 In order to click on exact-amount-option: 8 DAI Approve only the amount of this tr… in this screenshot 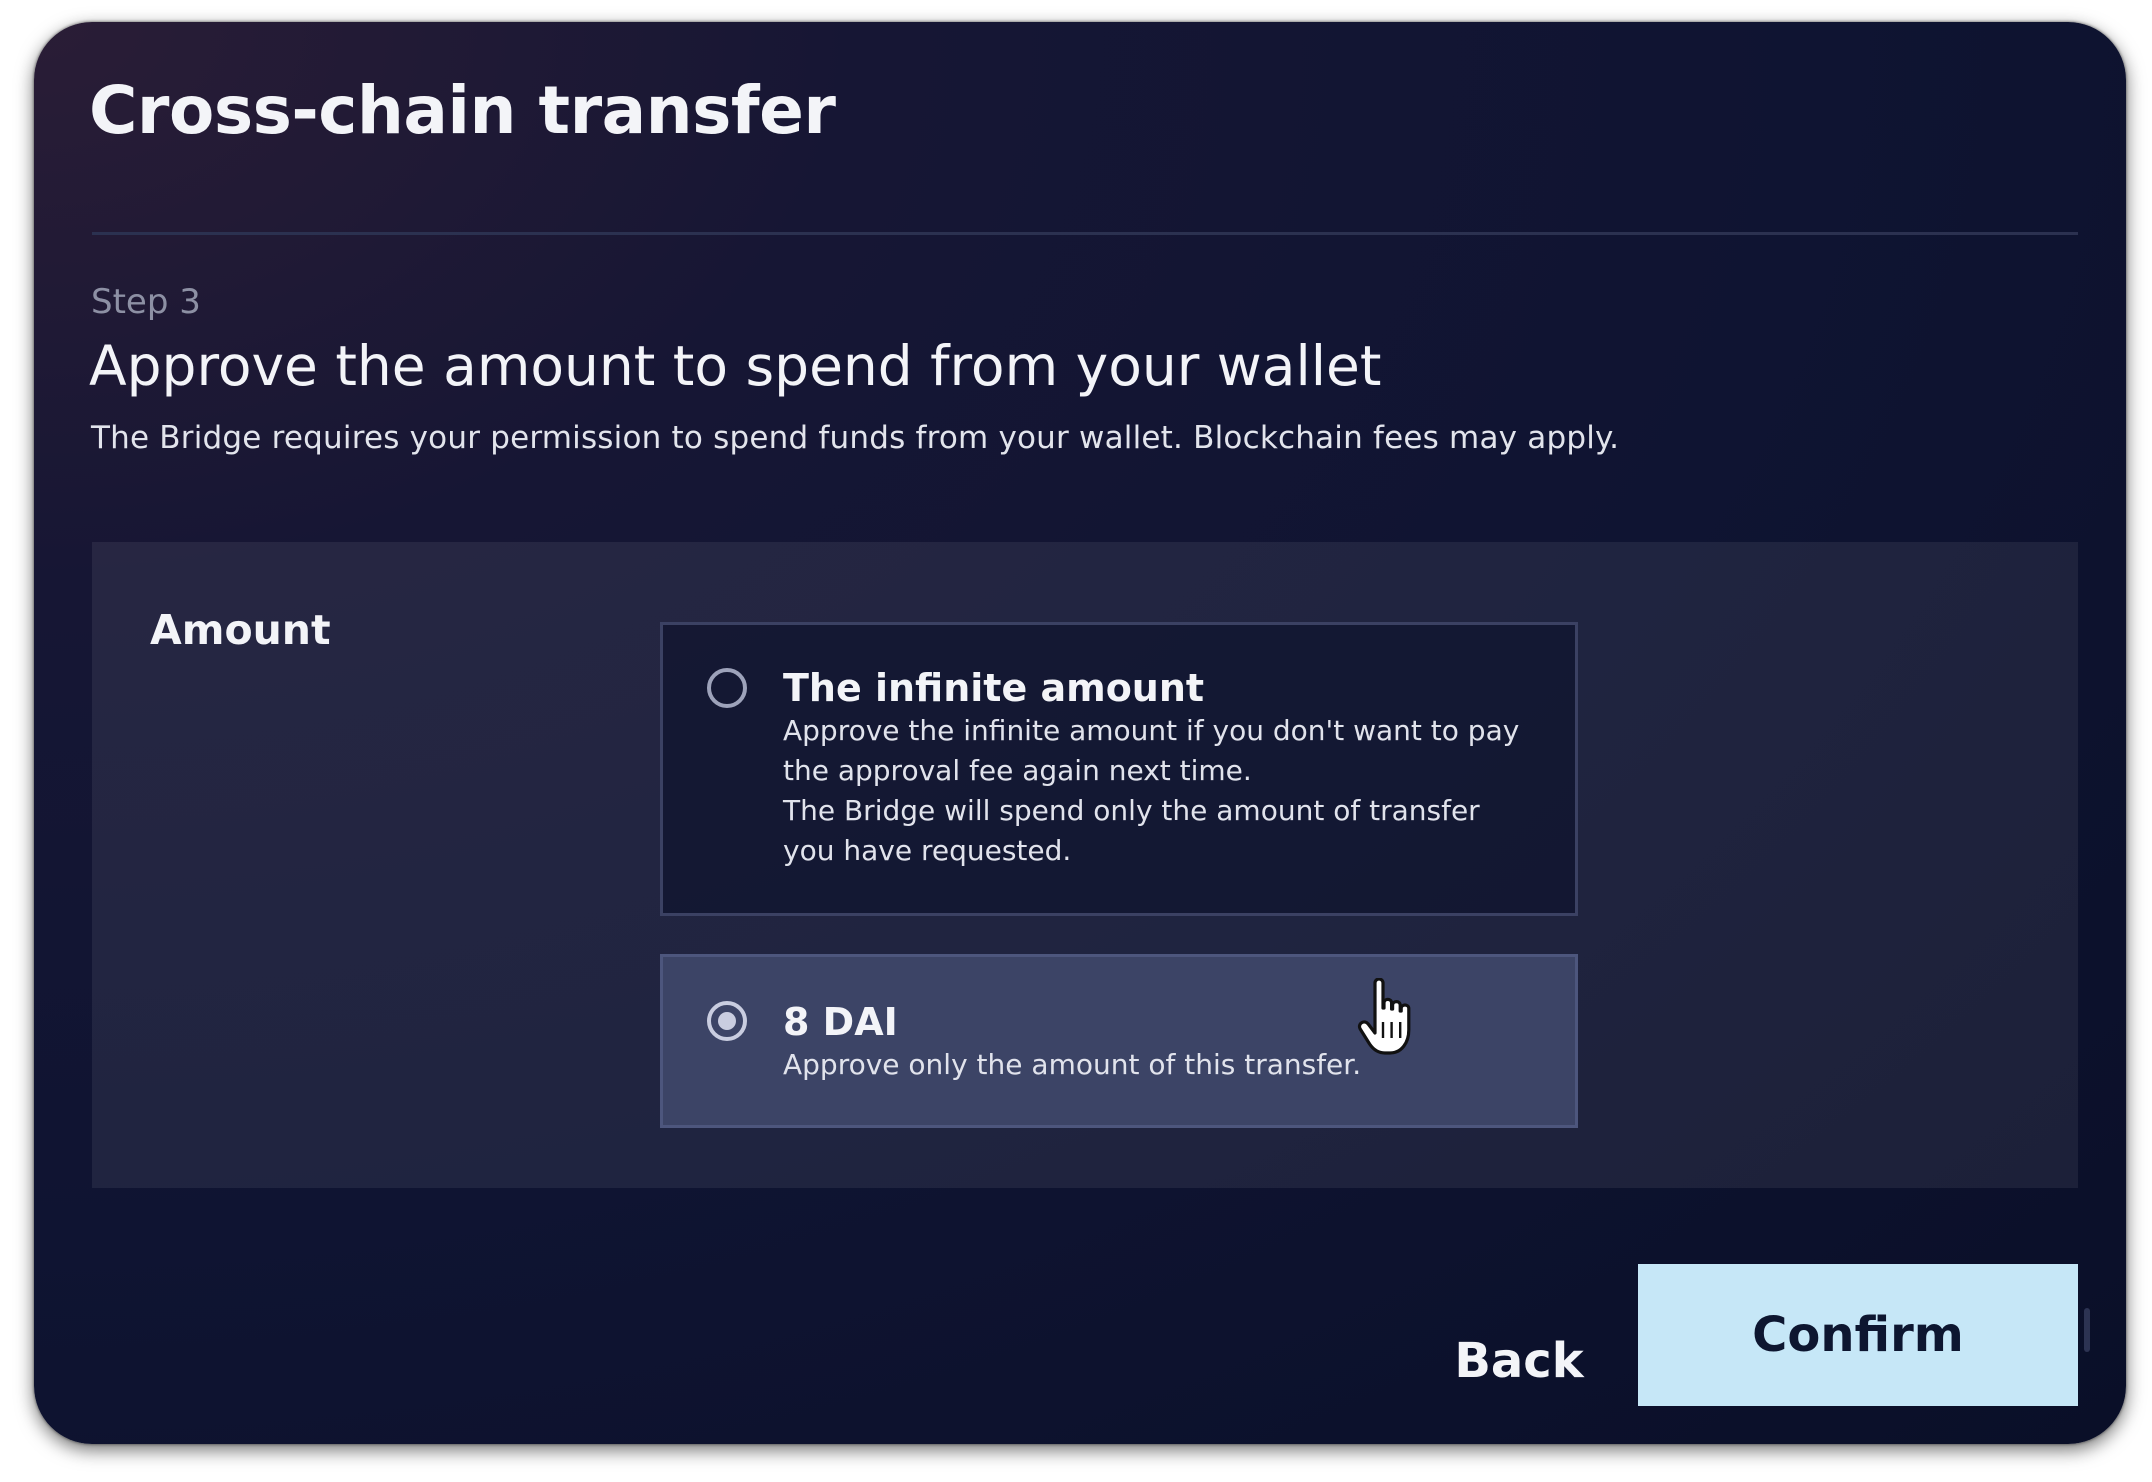, I will do `click(1119, 1041)`.